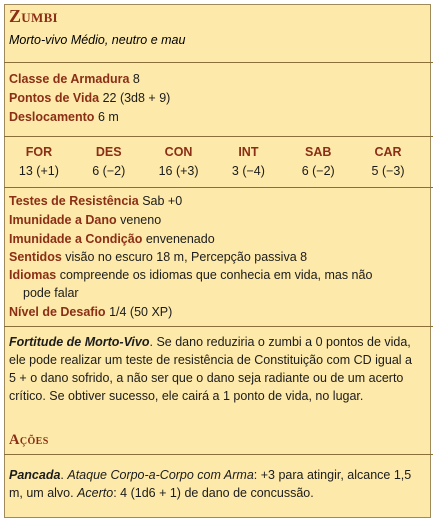 Image resolution: width=437 pixels, height=522 pixels. Describe the element at coordinates (39, 152) in the screenshot. I see `ability-name: FOR` at that location.